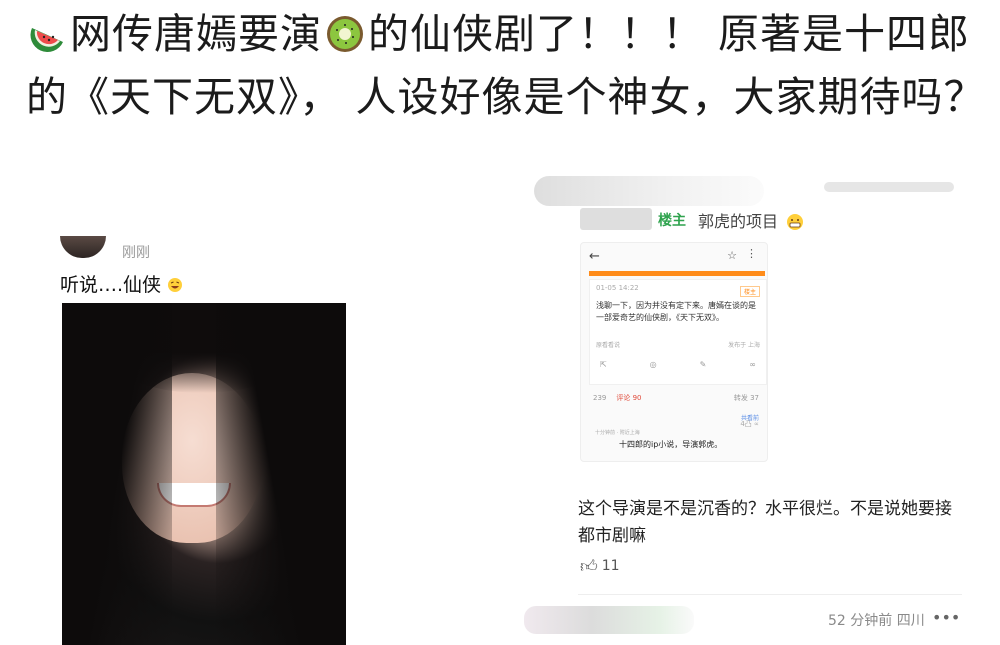 This screenshot has width=1000, height=645. What do you see at coordinates (770, 594) in the screenshot?
I see `divider` at bounding box center [770, 594].